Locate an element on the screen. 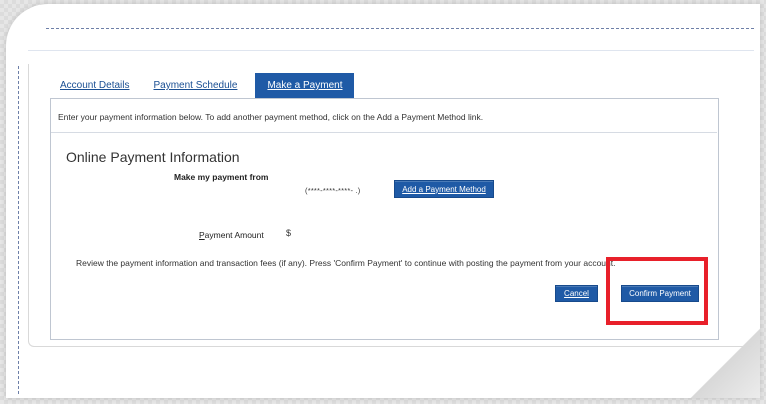  tab-payment-schedule: Payment Schedule is located at coordinates (197, 89).